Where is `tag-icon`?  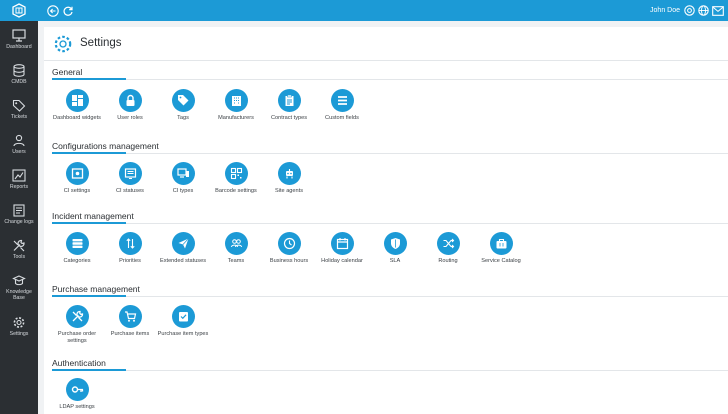 tag-icon is located at coordinates (19, 105).